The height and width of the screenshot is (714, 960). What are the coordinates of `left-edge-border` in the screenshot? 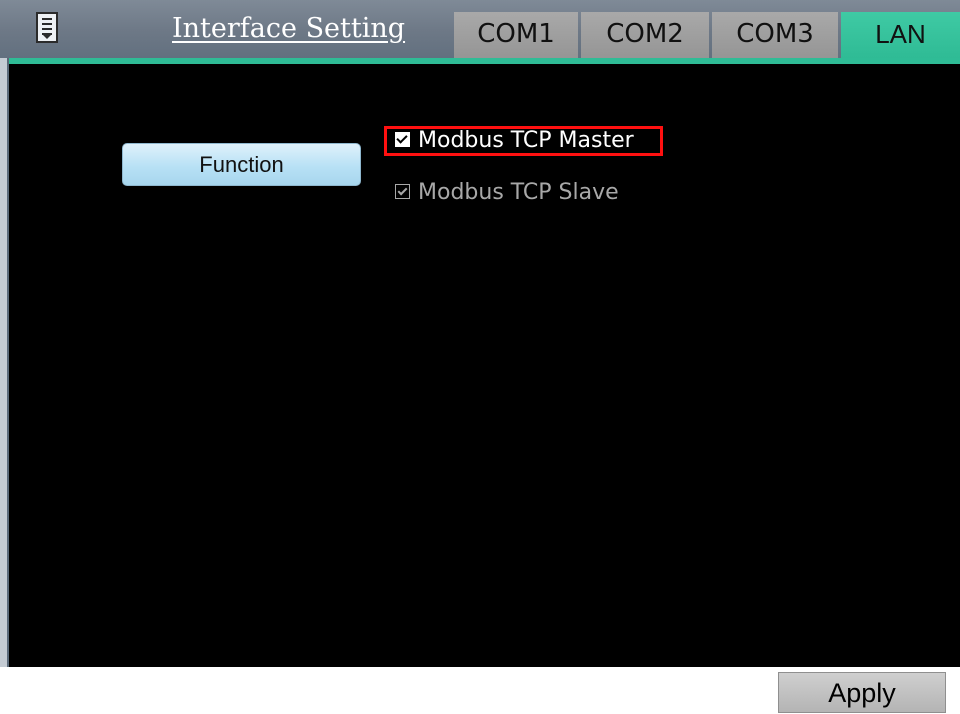 It's located at (4, 362).